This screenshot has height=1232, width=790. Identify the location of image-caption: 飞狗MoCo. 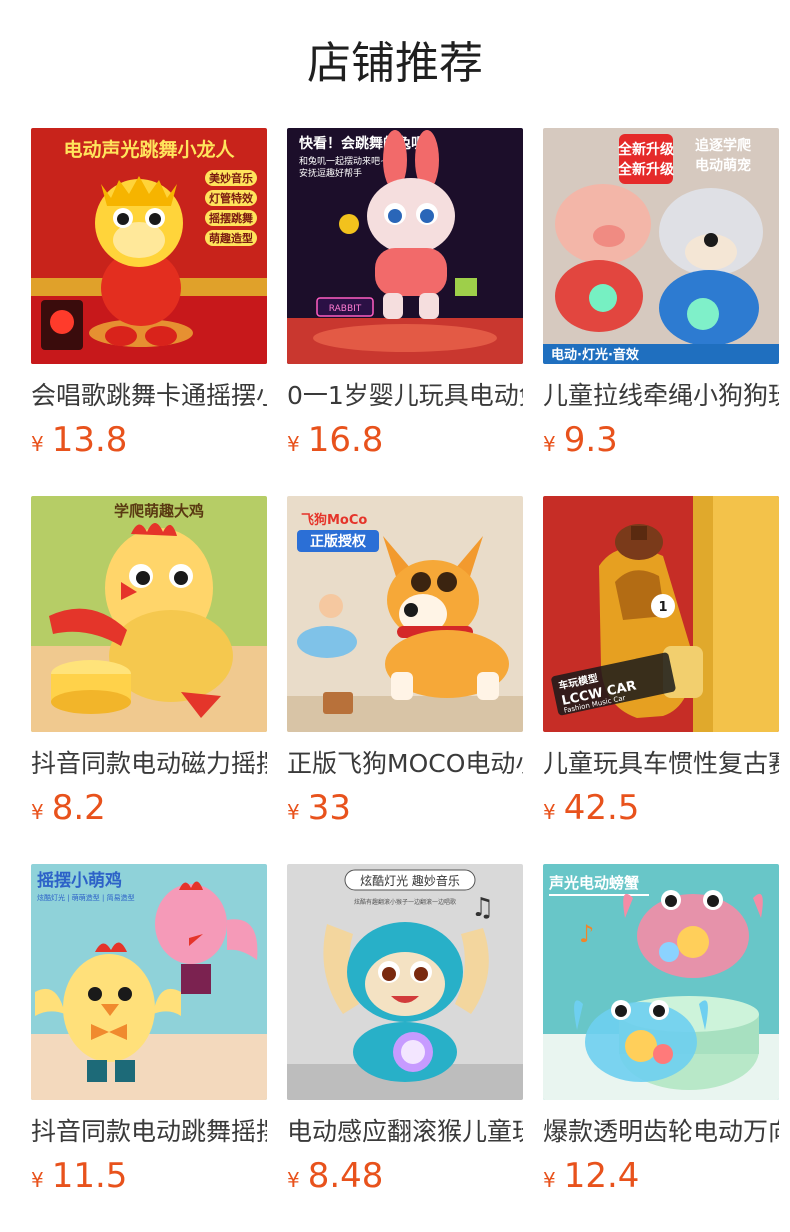
(334, 520).